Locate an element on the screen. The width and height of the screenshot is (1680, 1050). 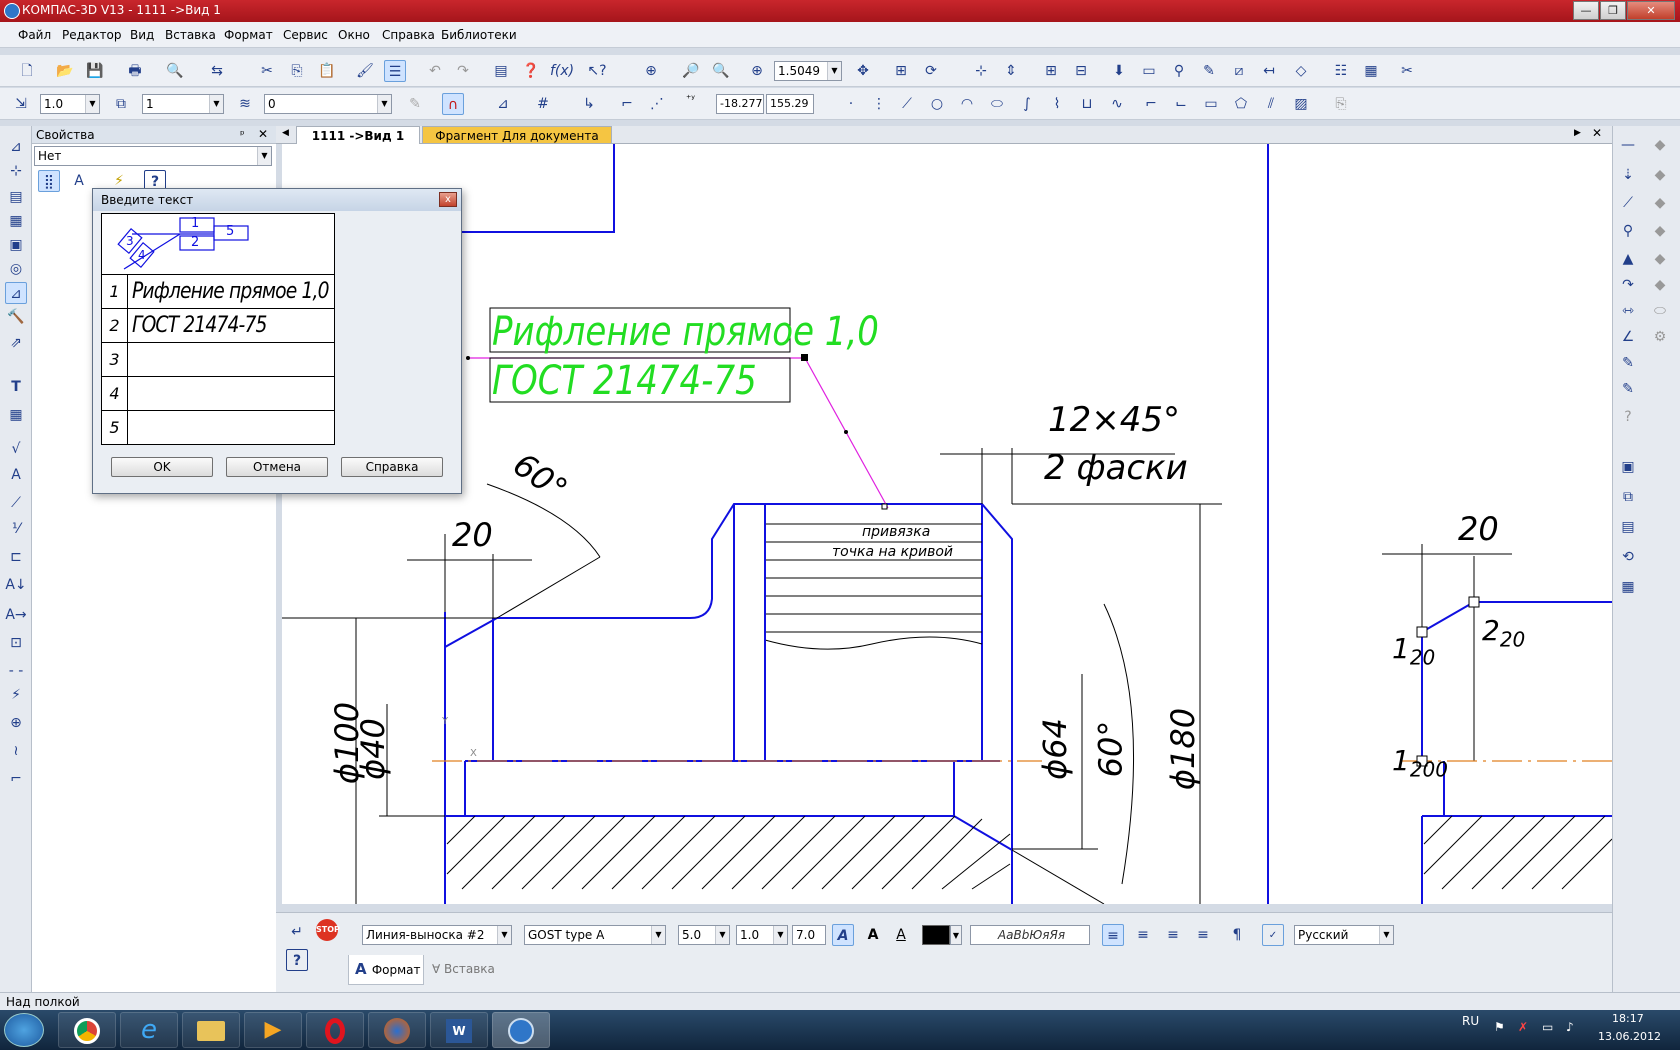
volume-icon: ♪ is located at coordinates (1570, 1027).